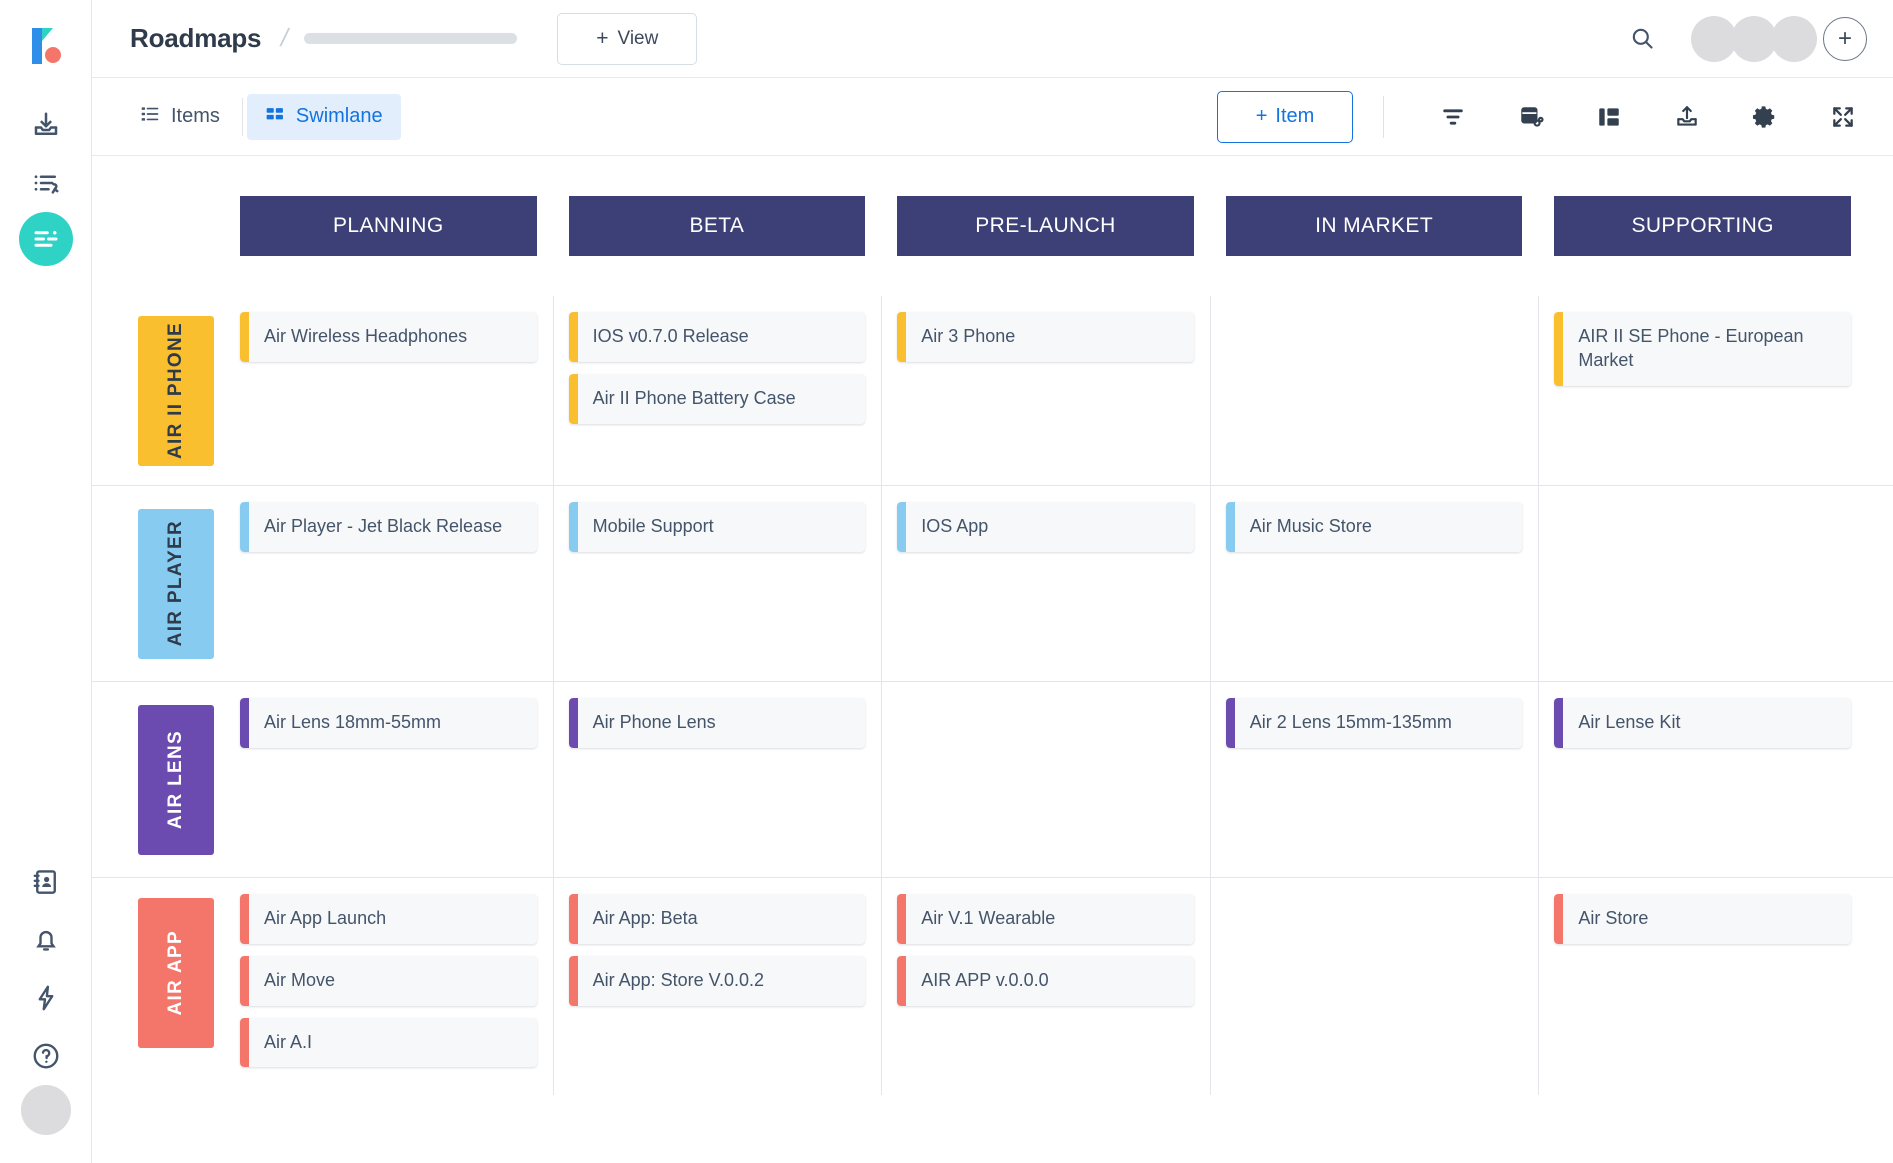 The image size is (1893, 1163). I want to click on breadcrumb-placeholder, so click(411, 38).